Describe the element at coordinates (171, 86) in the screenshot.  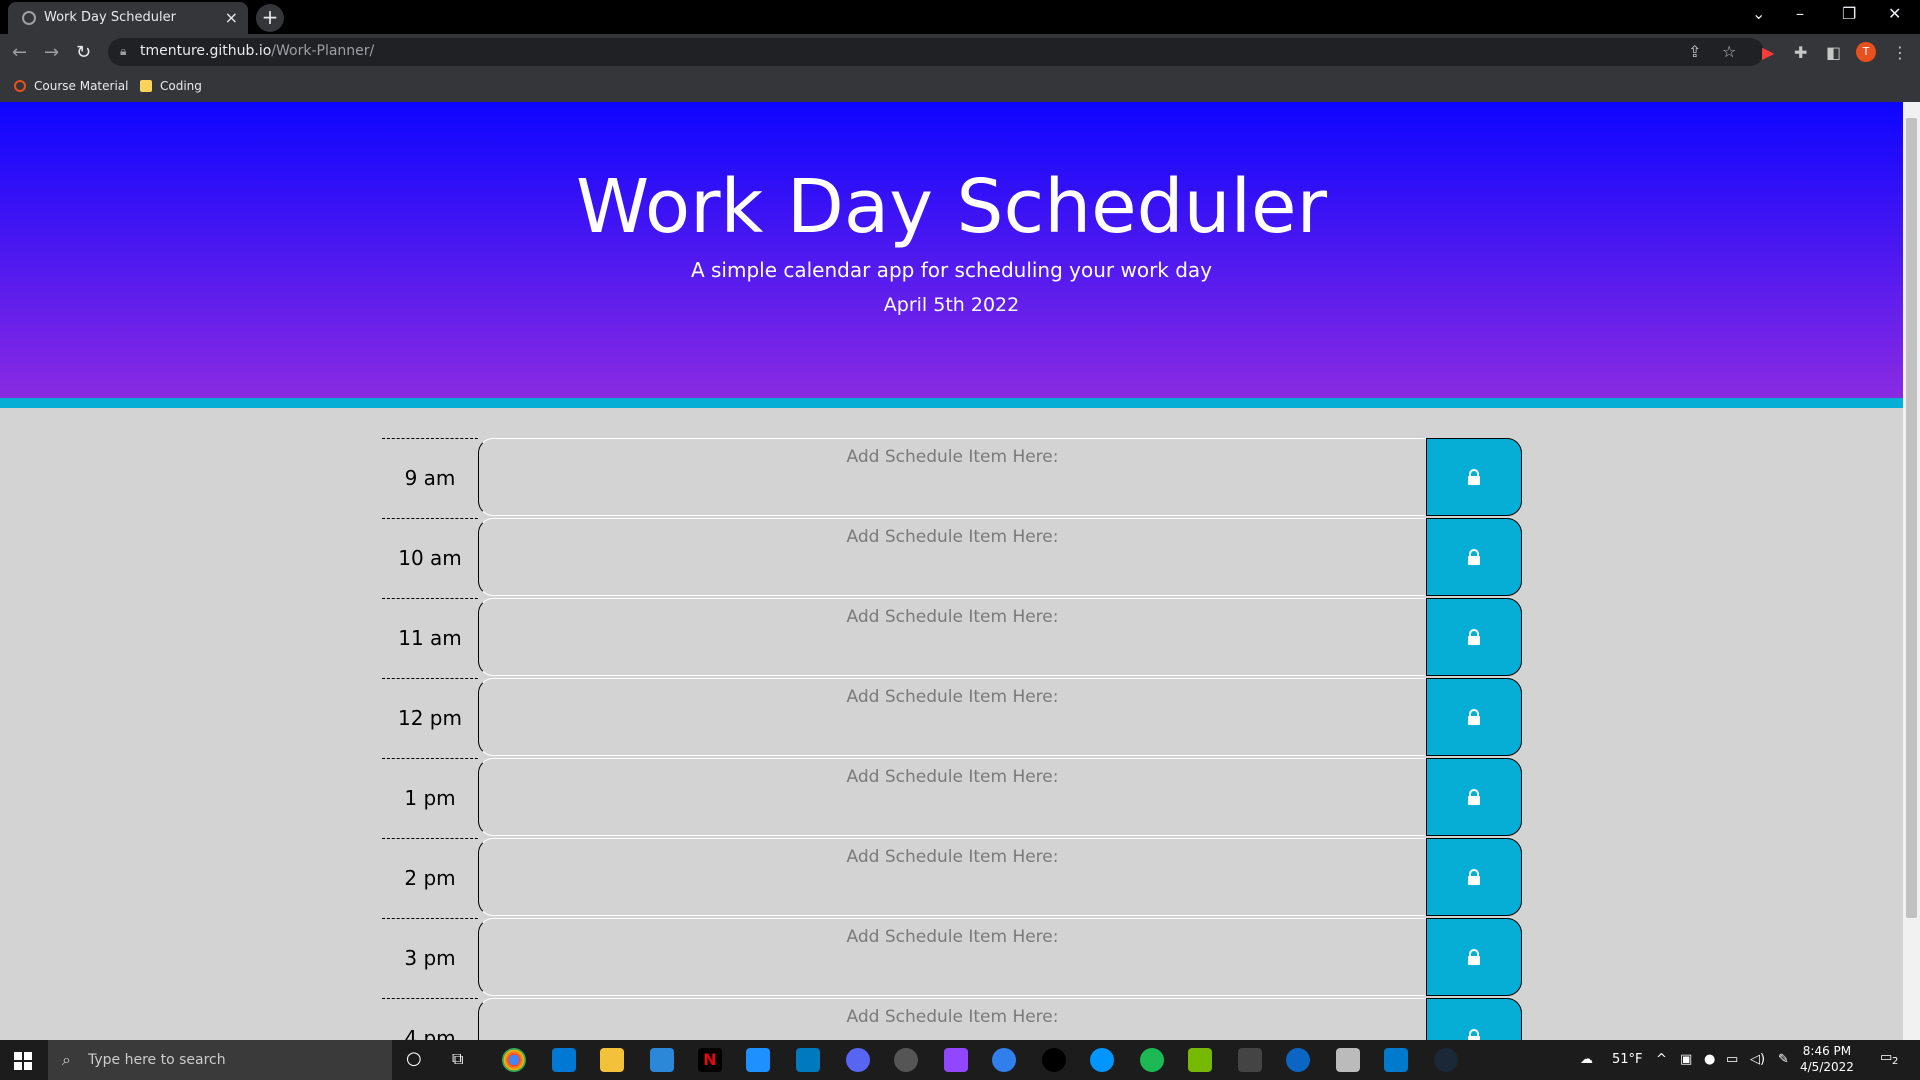
I see `bookmark-coding: Coding` at that location.